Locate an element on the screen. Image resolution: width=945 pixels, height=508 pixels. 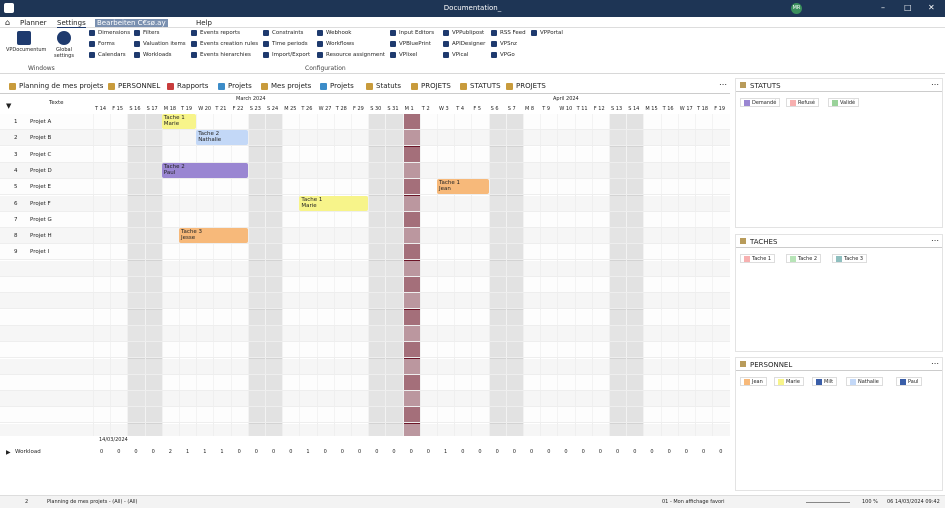
ribbon-item-events-creation-rules: Events creation rules is located at coordinates (224, 44).